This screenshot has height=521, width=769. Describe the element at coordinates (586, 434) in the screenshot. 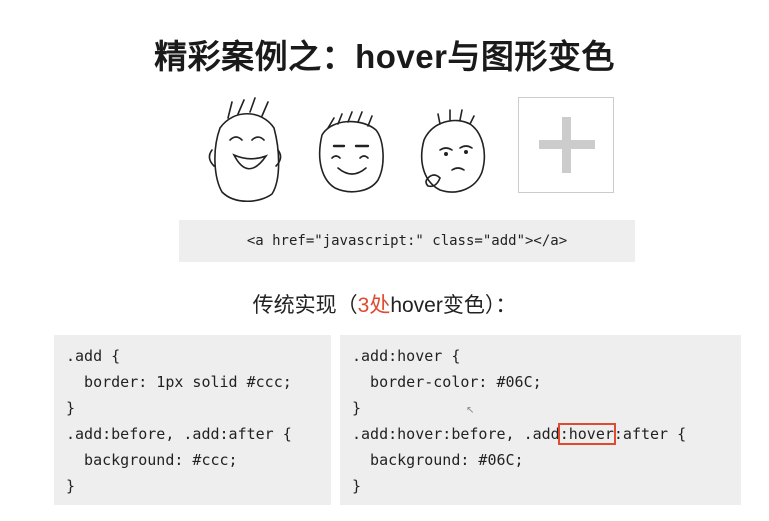

I see `hover-highlight-box: :hover` at that location.